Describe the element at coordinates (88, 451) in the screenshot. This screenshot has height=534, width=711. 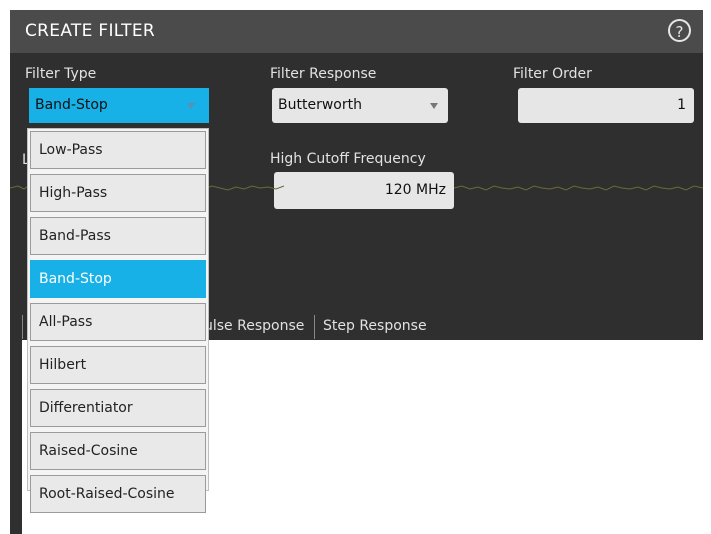
I see `option-label: Raised-Cosine` at that location.